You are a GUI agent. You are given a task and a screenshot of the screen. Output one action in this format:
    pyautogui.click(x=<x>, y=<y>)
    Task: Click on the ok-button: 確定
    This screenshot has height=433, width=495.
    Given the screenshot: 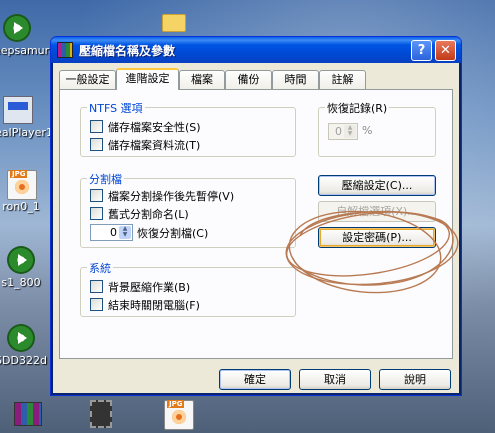 What is the action you would take?
    pyautogui.click(x=255, y=379)
    